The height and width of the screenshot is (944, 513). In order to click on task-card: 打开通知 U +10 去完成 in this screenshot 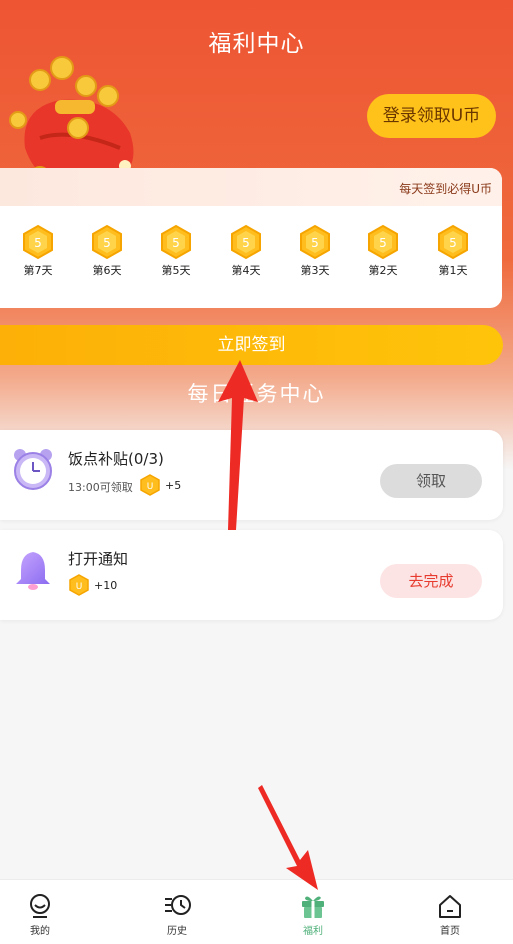, I will do `click(251, 575)`.